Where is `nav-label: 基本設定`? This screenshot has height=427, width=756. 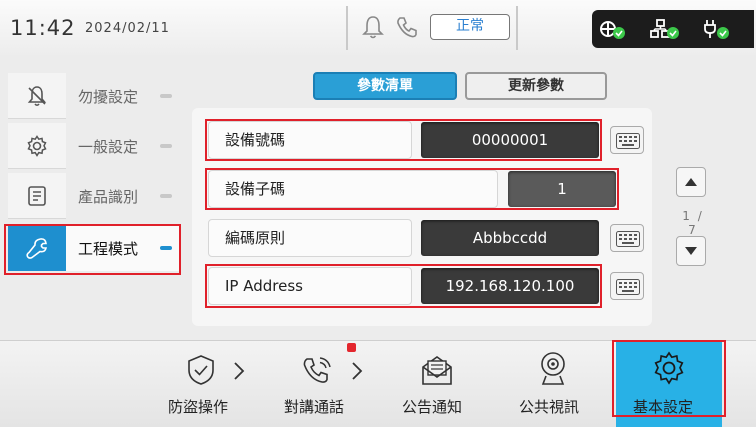
nav-label: 基本設定 is located at coordinates (663, 407).